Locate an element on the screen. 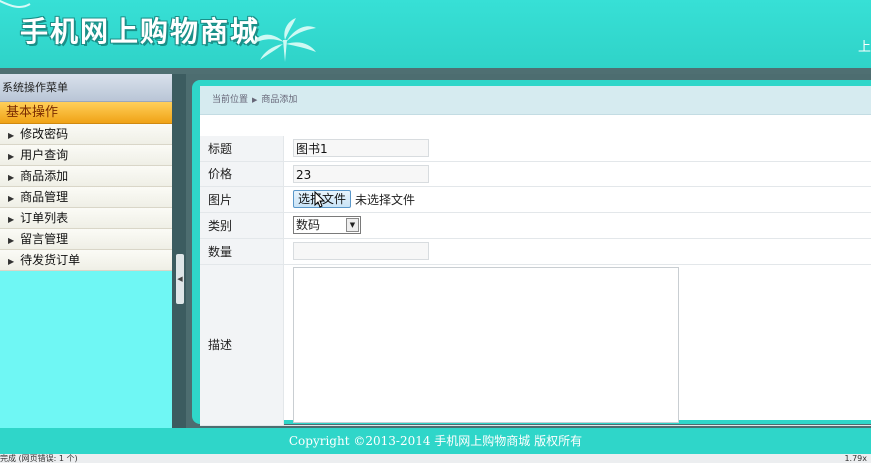 Image resolution: width=871 pixels, height=463 pixels. sidebar-item-label: 用户查询 is located at coordinates (44, 155).